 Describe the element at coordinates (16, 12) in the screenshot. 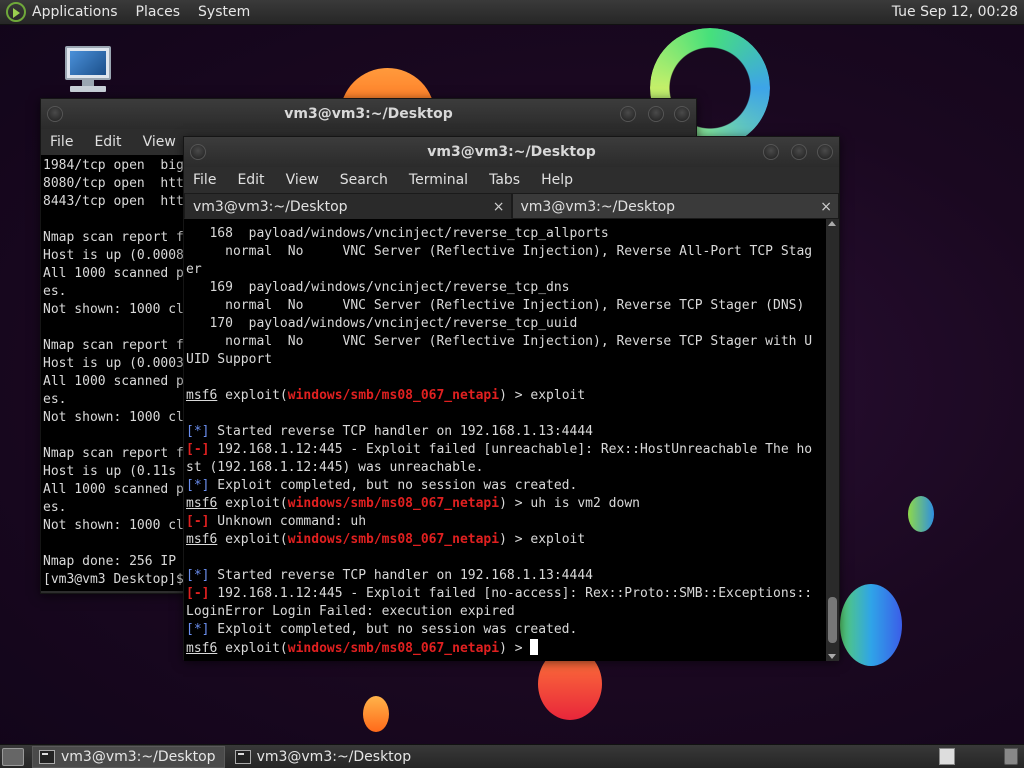

I see `distro-logo-icon` at that location.